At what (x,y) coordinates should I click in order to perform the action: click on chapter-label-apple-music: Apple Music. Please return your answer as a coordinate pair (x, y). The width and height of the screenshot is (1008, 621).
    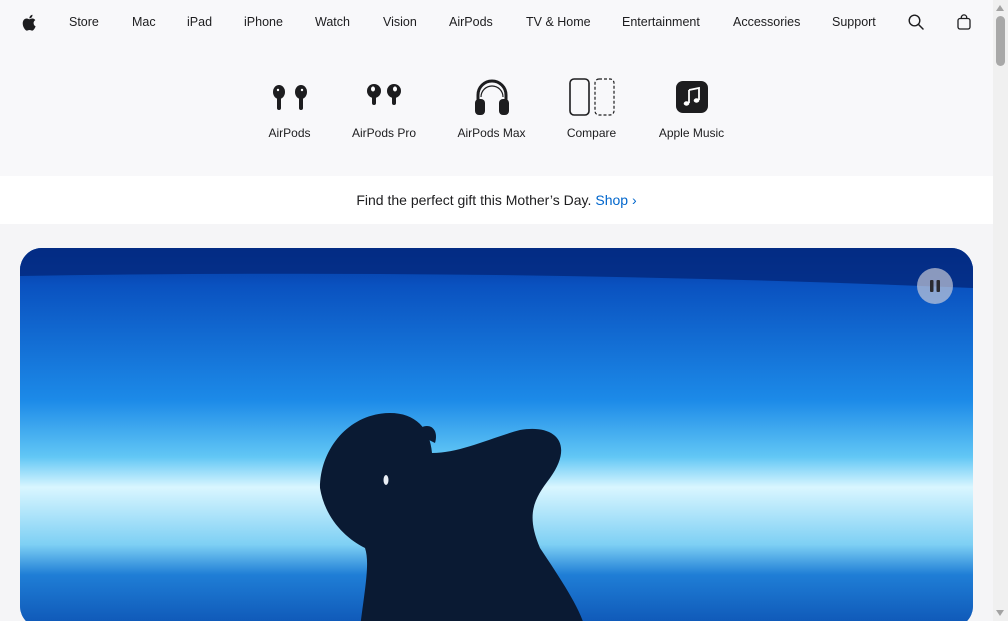
    Looking at the image, I should click on (691, 133).